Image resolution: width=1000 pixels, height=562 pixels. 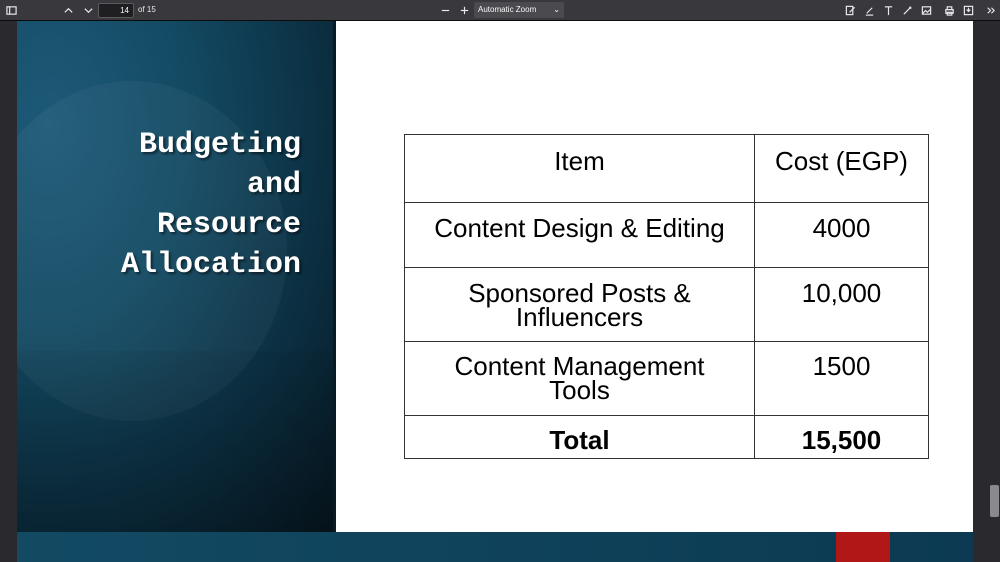 What do you see at coordinates (210, 265) in the screenshot?
I see `slide-title-line: Allocation` at bounding box center [210, 265].